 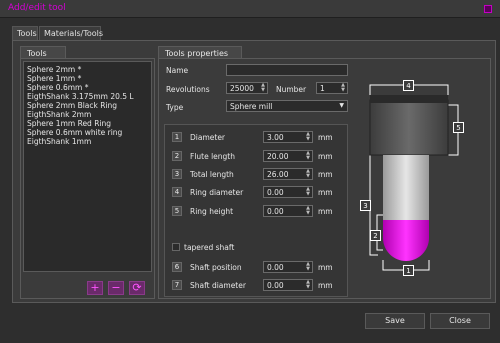 What do you see at coordinates (177, 156) in the screenshot?
I see `field-number: 2` at bounding box center [177, 156].